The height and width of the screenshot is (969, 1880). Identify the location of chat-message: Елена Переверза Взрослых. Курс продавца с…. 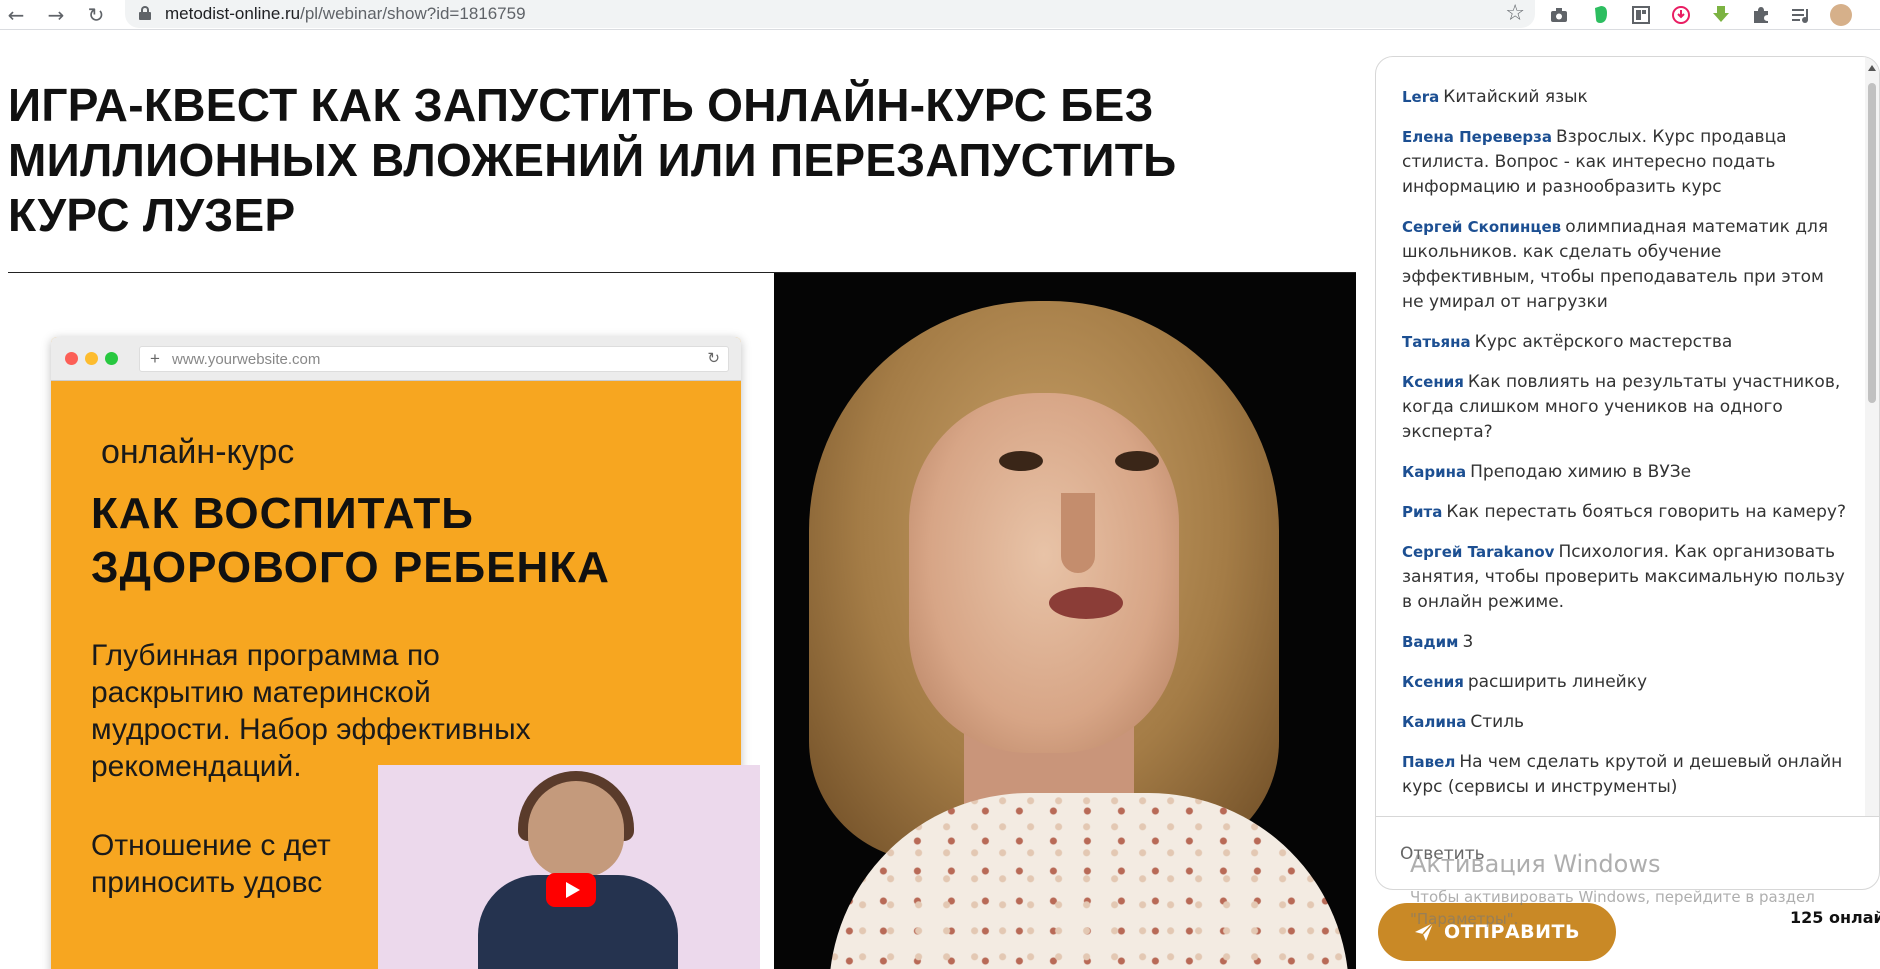
(1625, 162).